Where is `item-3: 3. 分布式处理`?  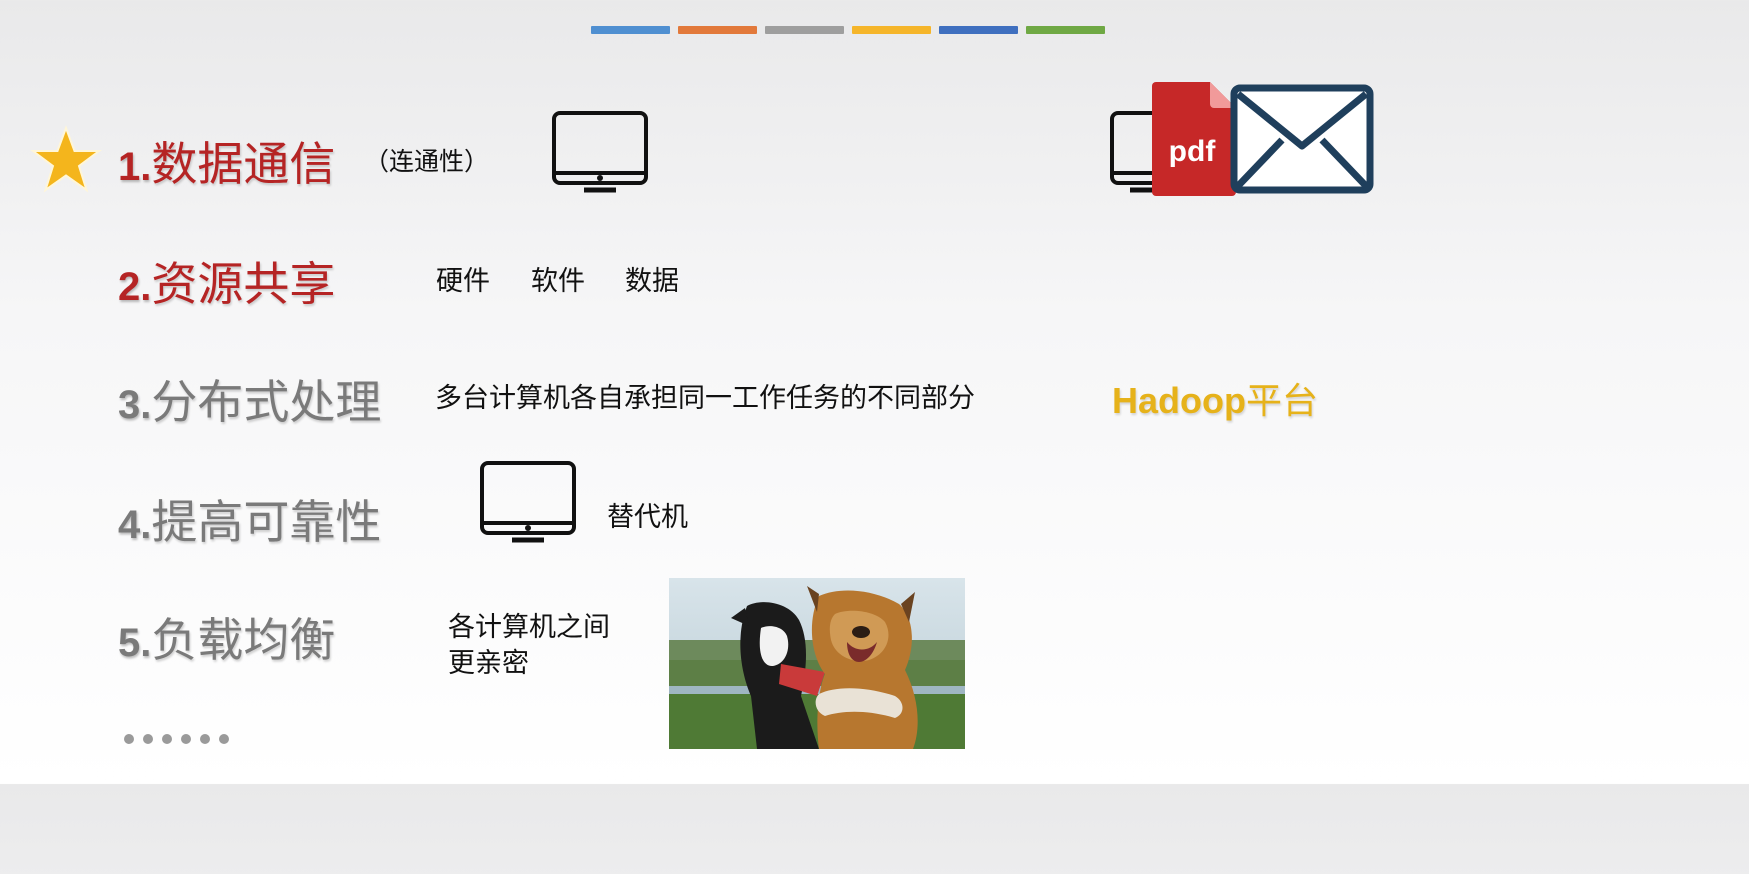
item-3: 3. 分布式处理 is located at coordinates (249, 399).